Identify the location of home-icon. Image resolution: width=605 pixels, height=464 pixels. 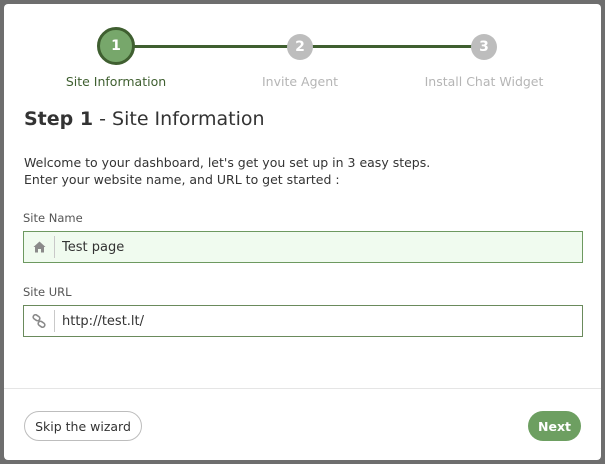
(39, 247).